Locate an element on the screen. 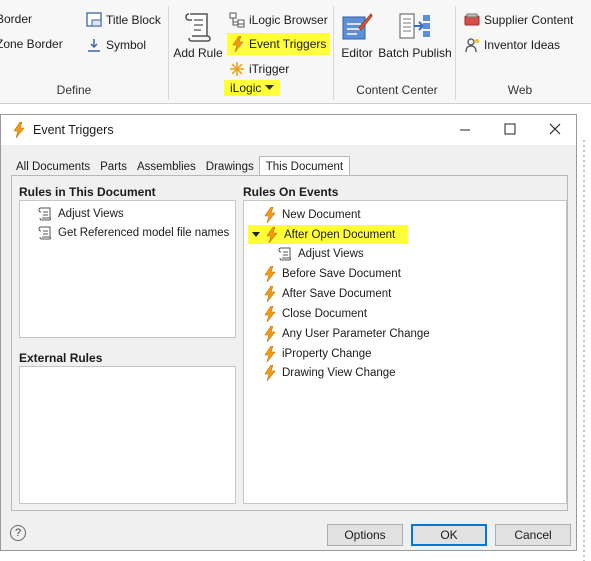 The width and height of the screenshot is (591, 561). spark-icon is located at coordinates (237, 69).